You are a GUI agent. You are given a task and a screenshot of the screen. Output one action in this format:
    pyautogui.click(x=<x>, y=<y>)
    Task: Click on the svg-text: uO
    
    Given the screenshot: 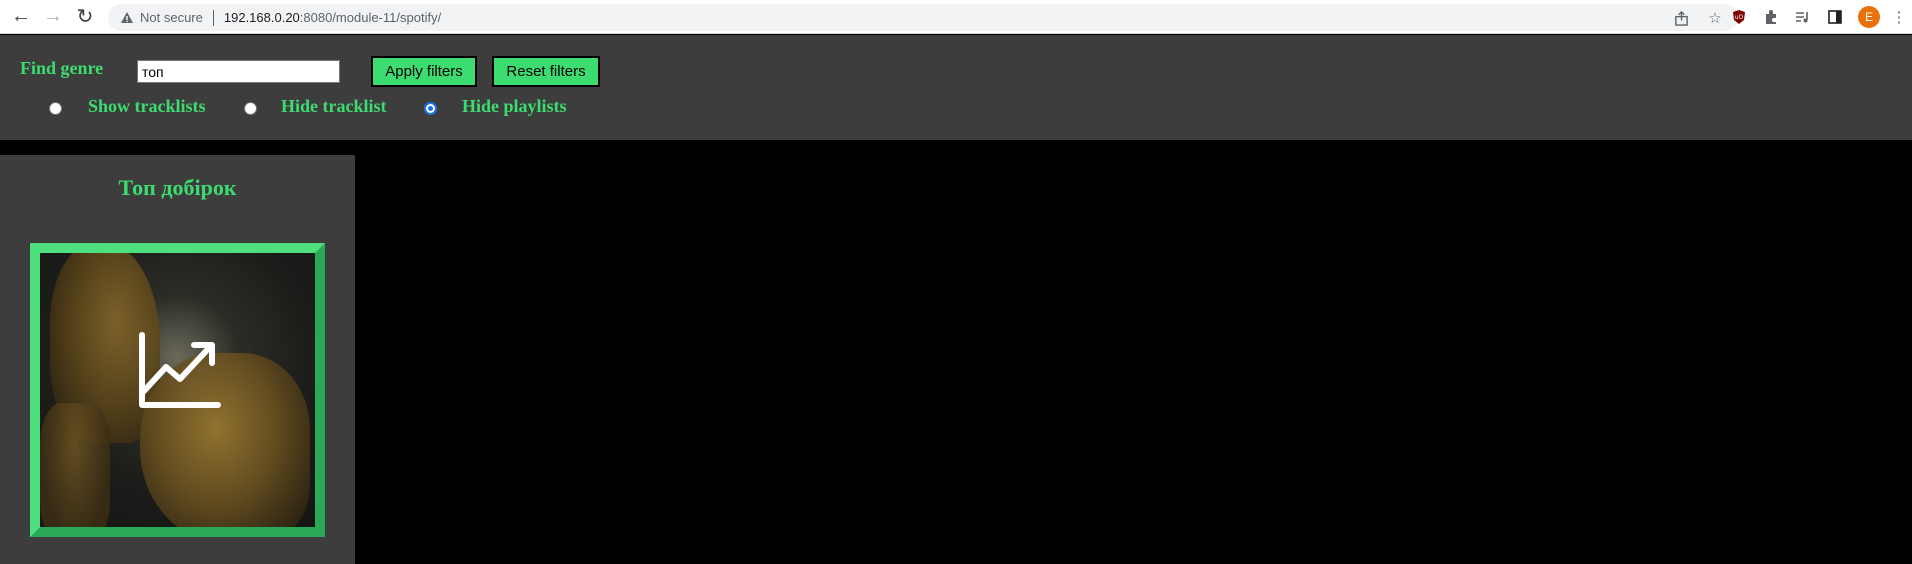 What is the action you would take?
    pyautogui.click(x=1739, y=17)
    